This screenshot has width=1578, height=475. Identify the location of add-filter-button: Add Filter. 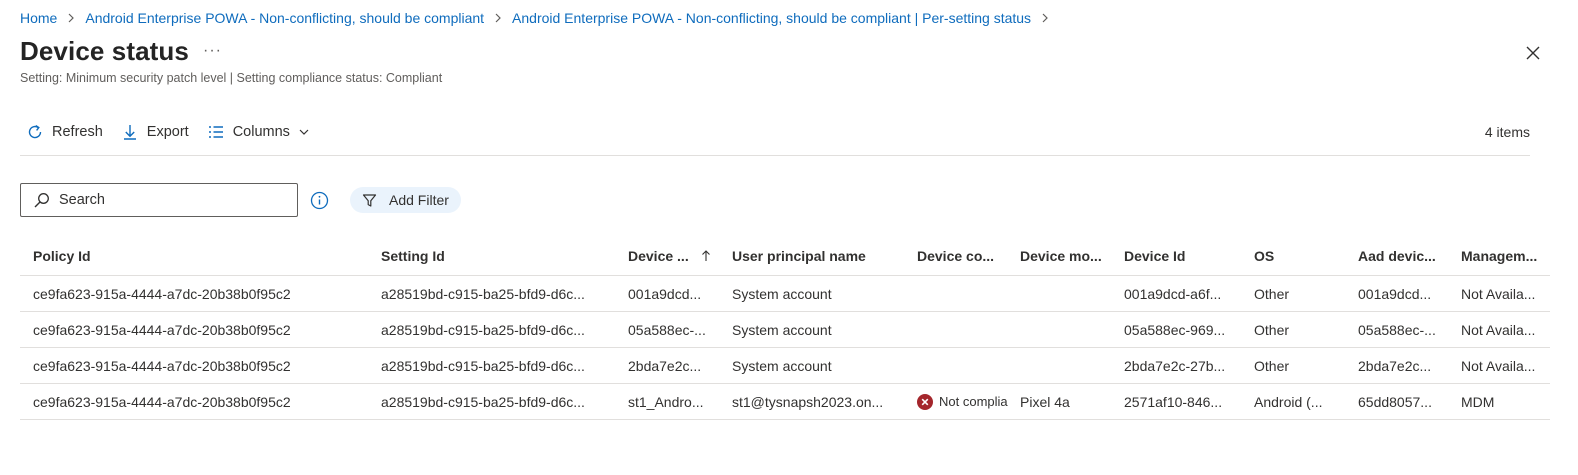
(405, 200).